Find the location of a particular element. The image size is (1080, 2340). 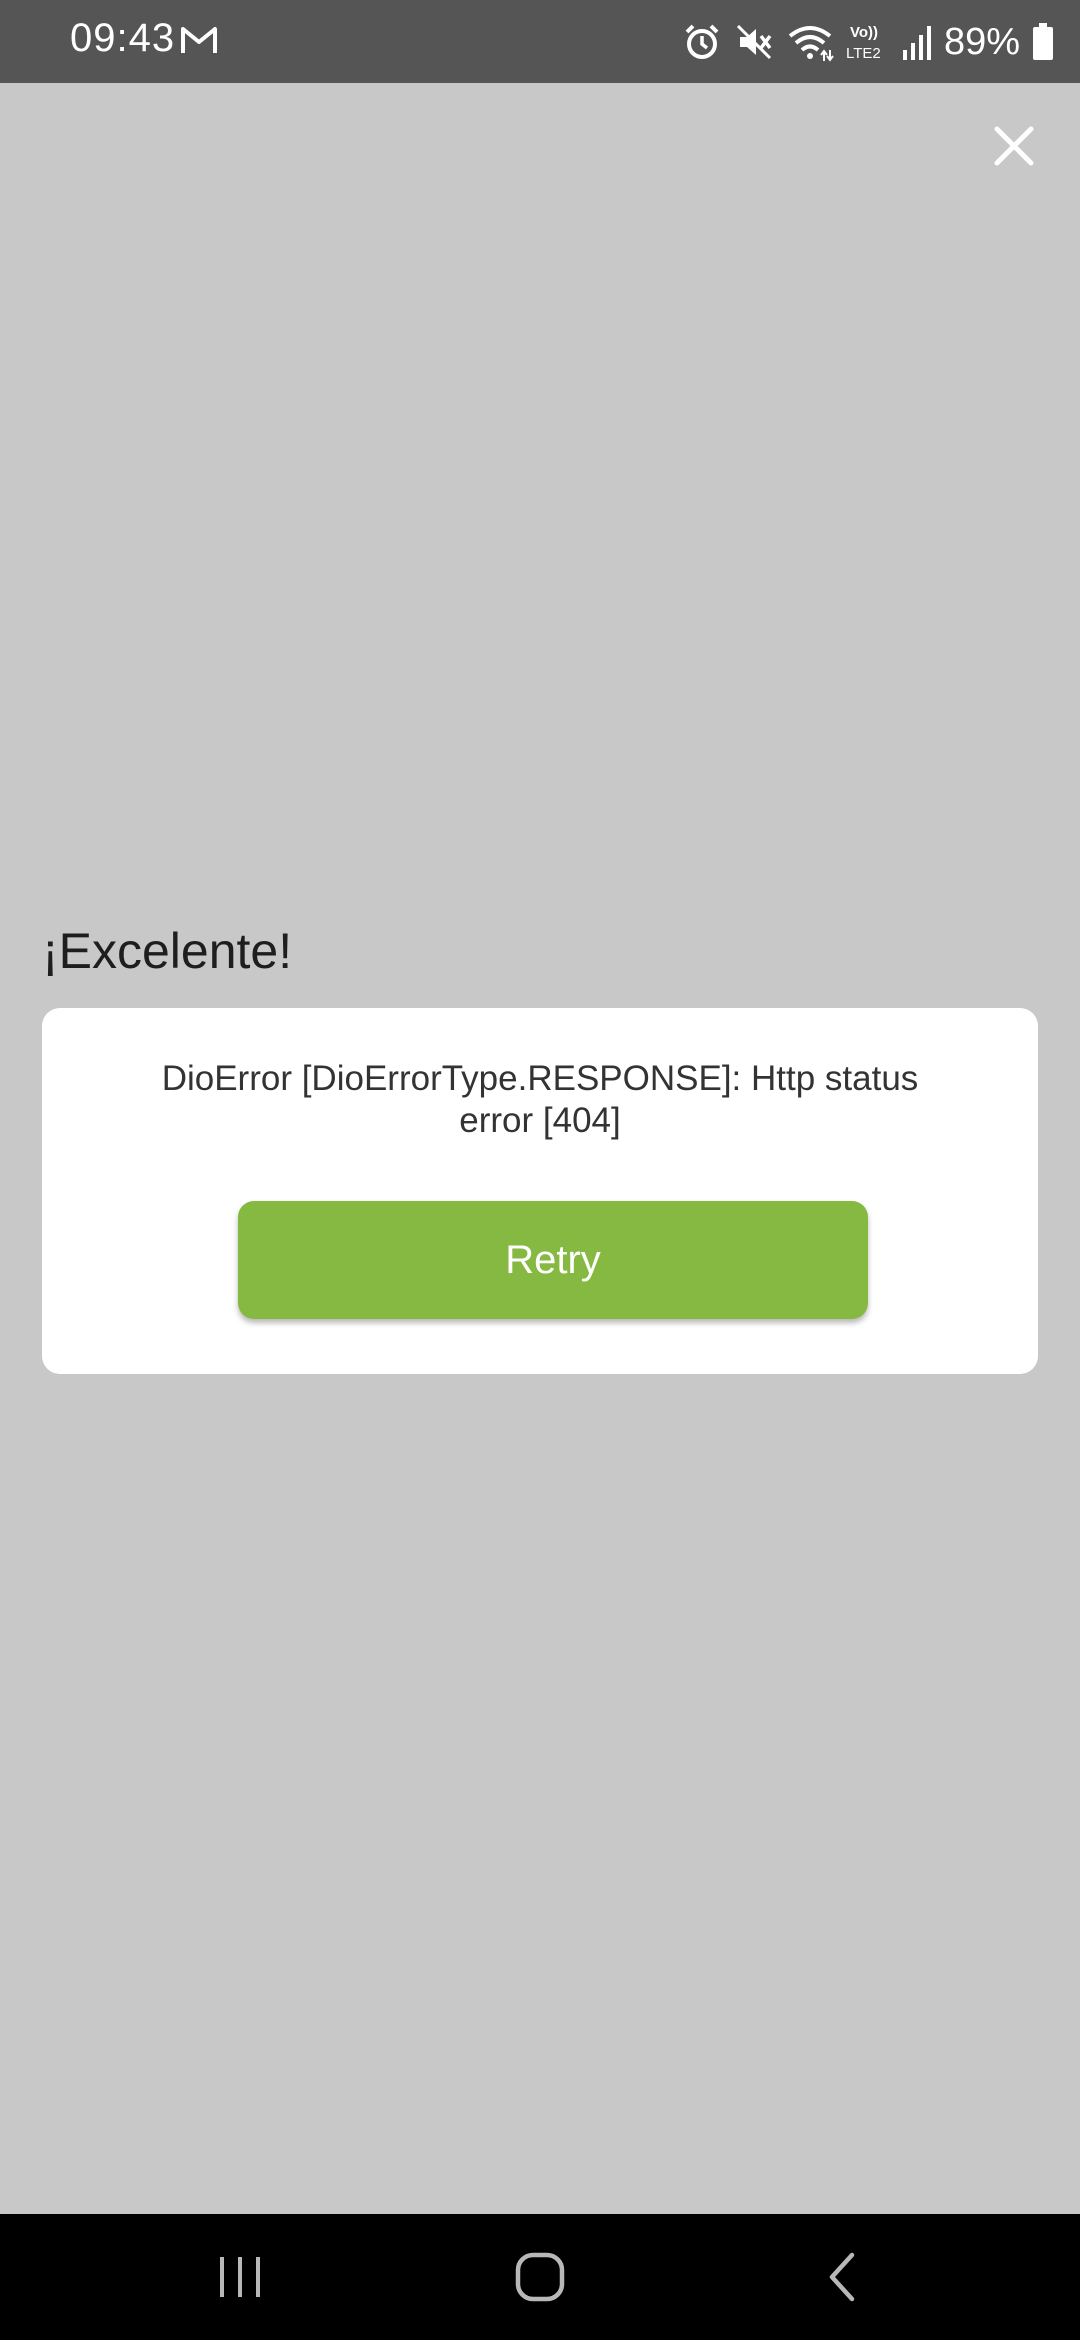

back-button is located at coordinates (842, 2277).